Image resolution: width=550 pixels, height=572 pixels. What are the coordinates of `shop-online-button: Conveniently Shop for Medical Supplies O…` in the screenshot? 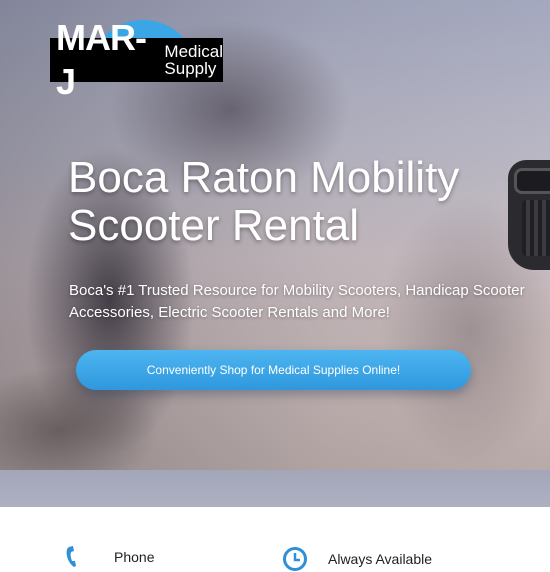 It's located at (273, 370).